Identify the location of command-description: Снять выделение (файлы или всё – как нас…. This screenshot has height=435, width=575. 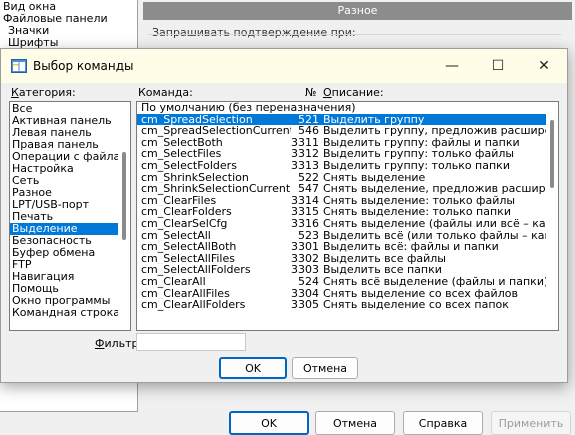
(440, 223).